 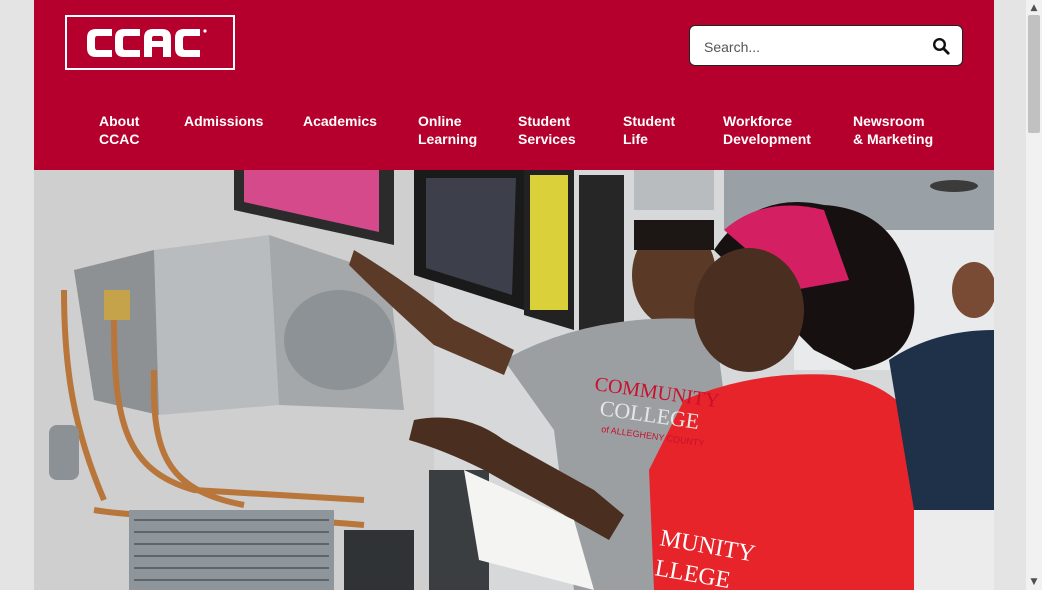 I want to click on ccac-logo, so click(x=150, y=42).